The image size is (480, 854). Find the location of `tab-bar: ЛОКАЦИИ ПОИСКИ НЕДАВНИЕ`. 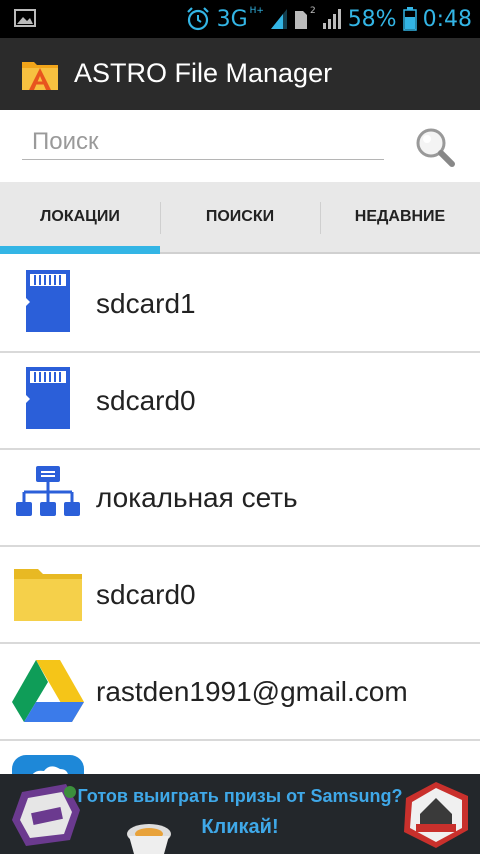

tab-bar: ЛОКАЦИИ ПОИСКИ НЕДАВНИЕ is located at coordinates (240, 218).